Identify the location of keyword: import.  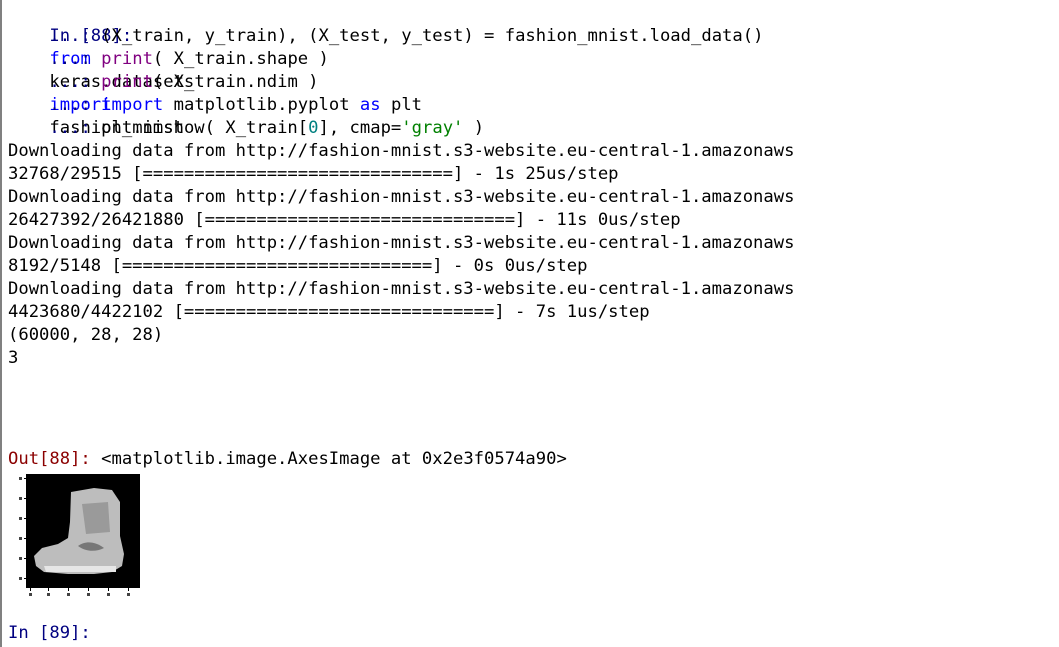
(132, 105).